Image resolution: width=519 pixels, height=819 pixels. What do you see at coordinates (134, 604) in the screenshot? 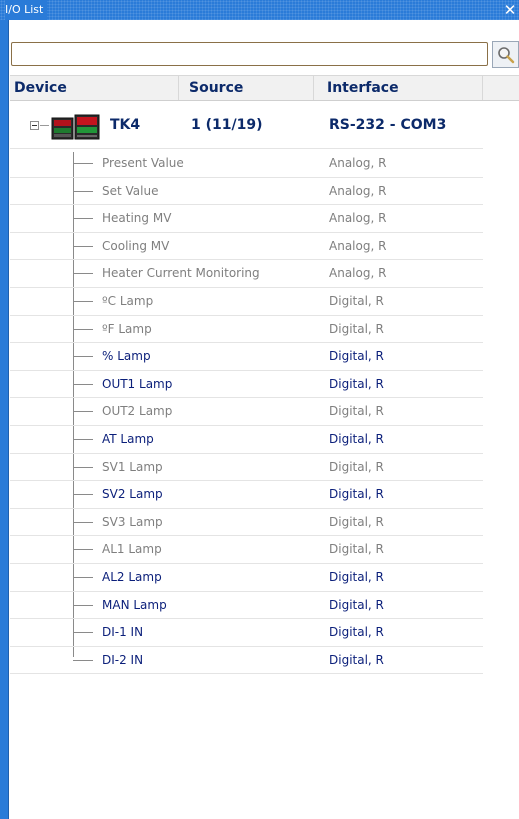
I see `io-item-label: MAN Lamp` at bounding box center [134, 604].